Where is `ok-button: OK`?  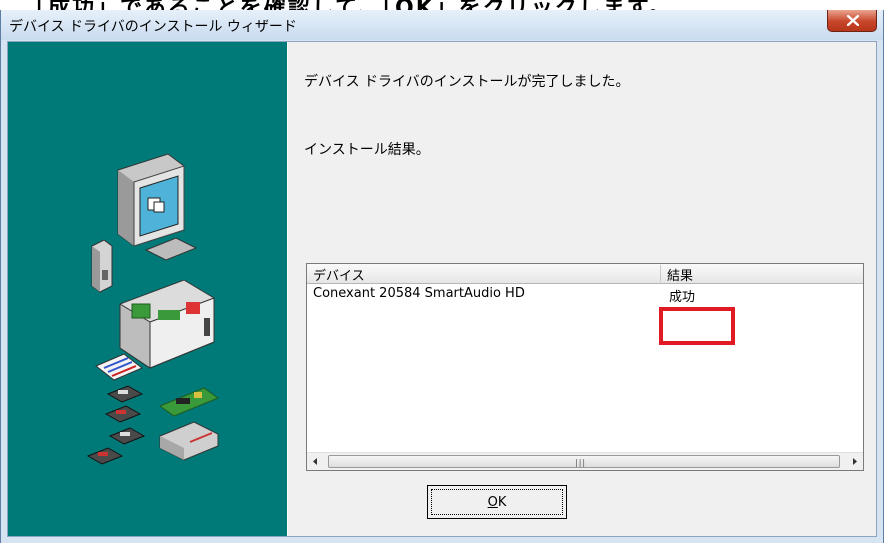
ok-button: OK is located at coordinates (497, 502).